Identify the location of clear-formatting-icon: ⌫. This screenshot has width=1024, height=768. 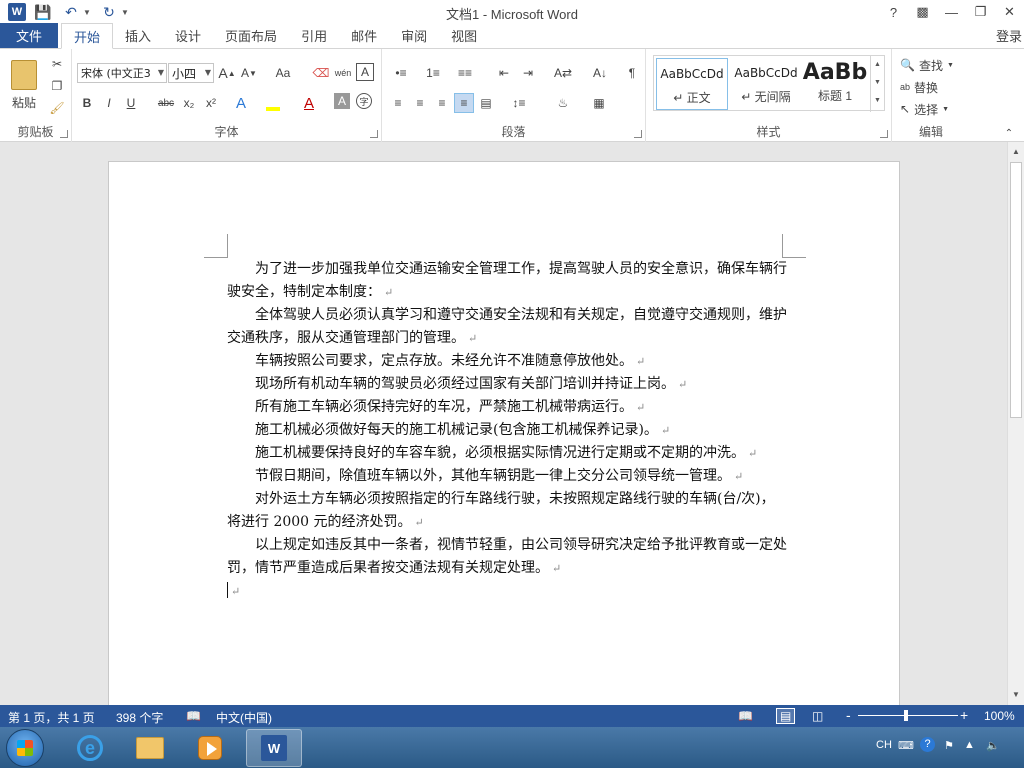
(321, 73).